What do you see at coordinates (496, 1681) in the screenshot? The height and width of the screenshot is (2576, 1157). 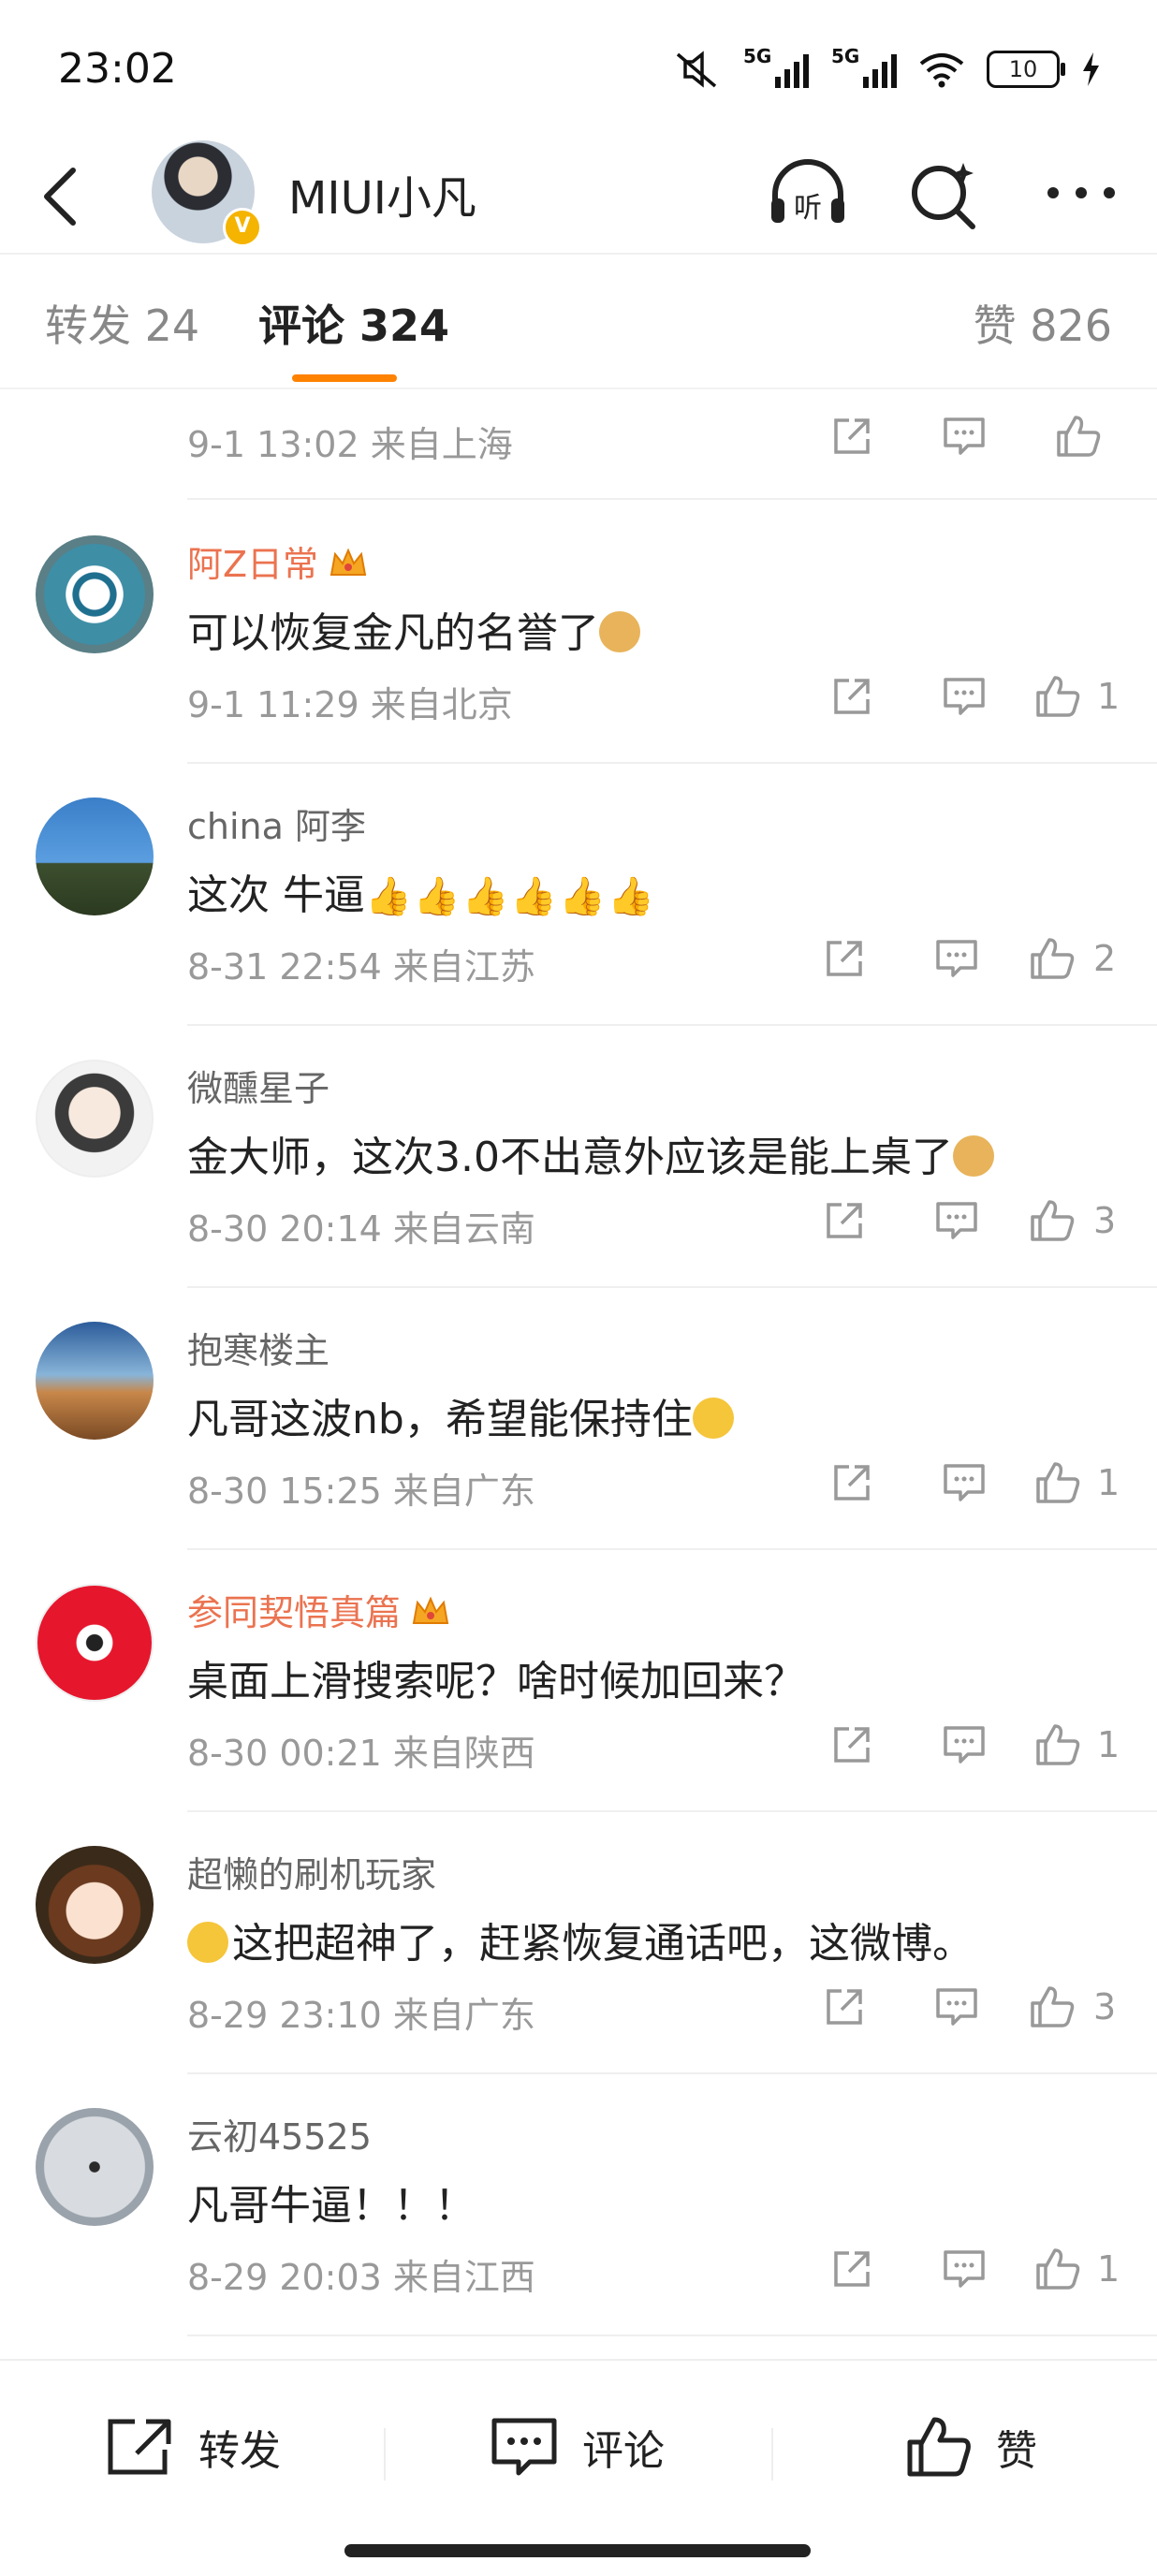 I see `comment-text: 桌面上滑搜索呢？啥时候加回来？` at bounding box center [496, 1681].